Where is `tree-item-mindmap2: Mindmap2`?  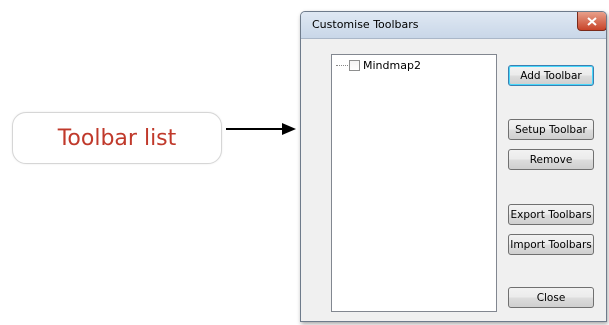 tree-item-mindmap2: Mindmap2 is located at coordinates (378, 65).